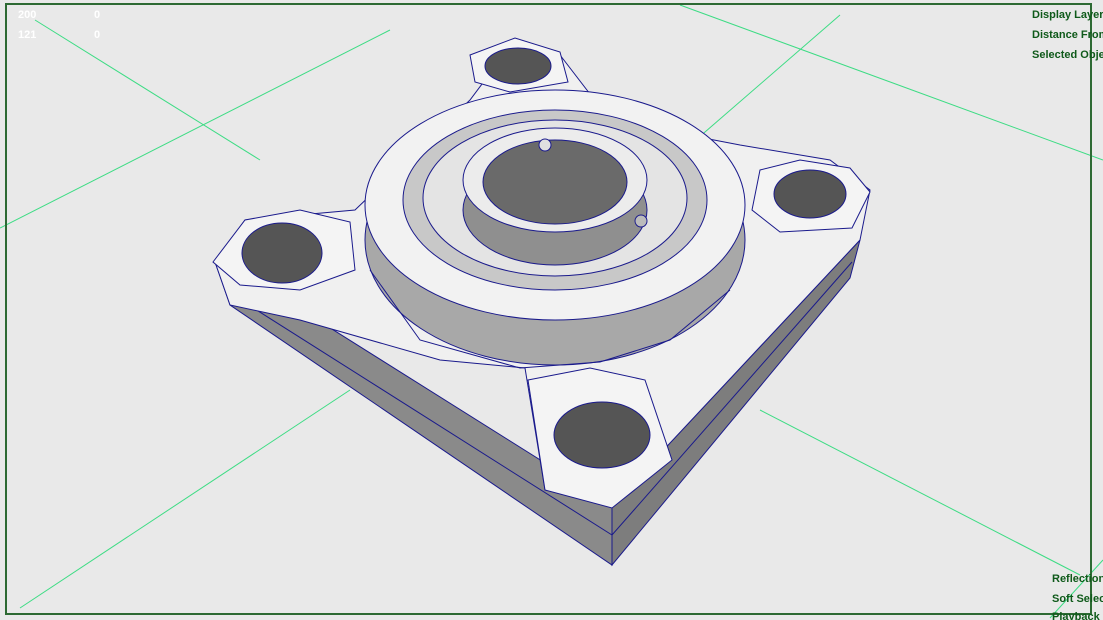 The image size is (1103, 620). What do you see at coordinates (27, 35) in the screenshot?
I see `poly-count-label-2: 121` at bounding box center [27, 35].